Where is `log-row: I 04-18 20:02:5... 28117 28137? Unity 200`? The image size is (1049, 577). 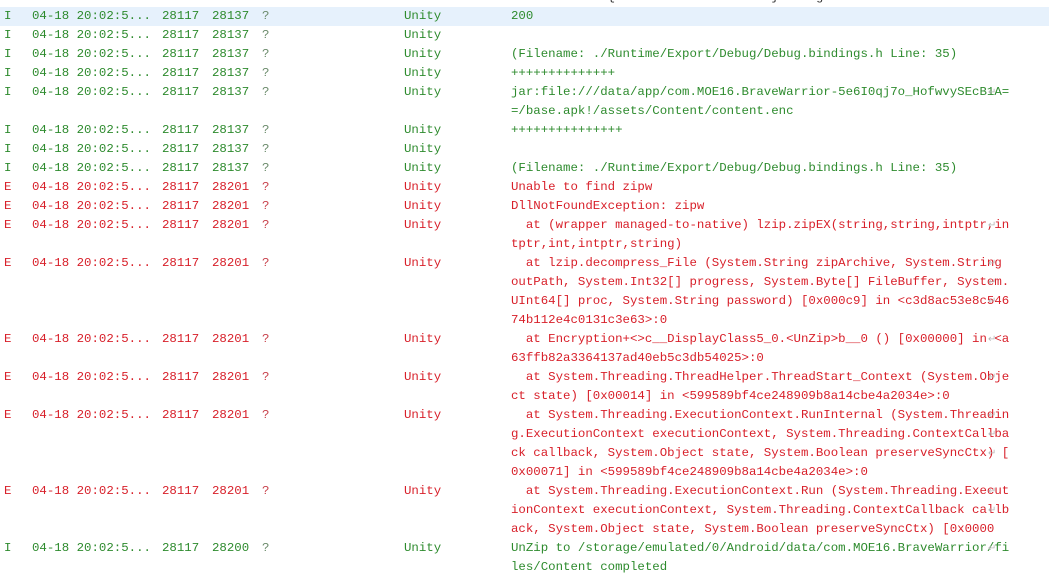 log-row: I 04-18 20:02:5... 28117 28137? Unity 200 is located at coordinates (524, 16).